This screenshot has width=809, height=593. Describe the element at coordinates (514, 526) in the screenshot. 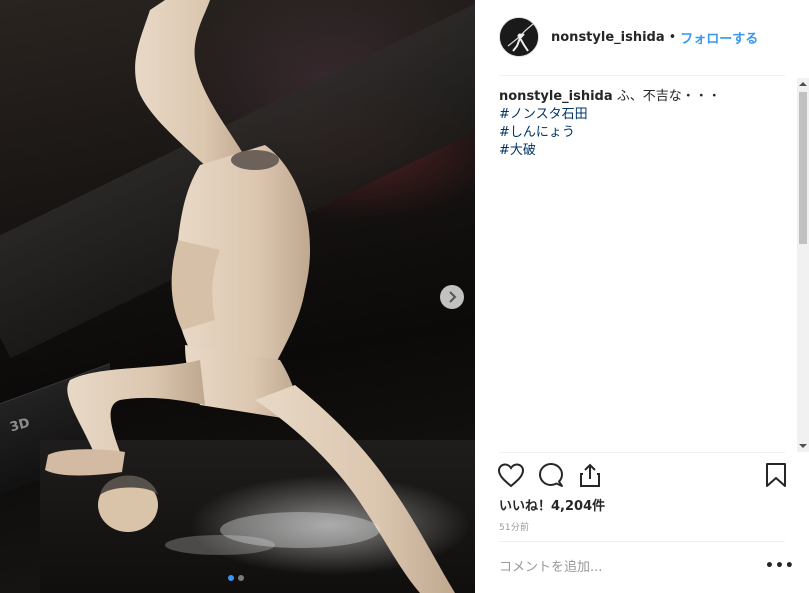

I see `post-timestamp: 51分前` at that location.